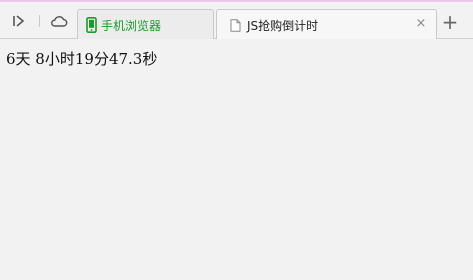 Image resolution: width=473 pixels, height=280 pixels. What do you see at coordinates (82, 59) in the screenshot?
I see `countdown-text: 6天 8小时19分47.3秒` at bounding box center [82, 59].